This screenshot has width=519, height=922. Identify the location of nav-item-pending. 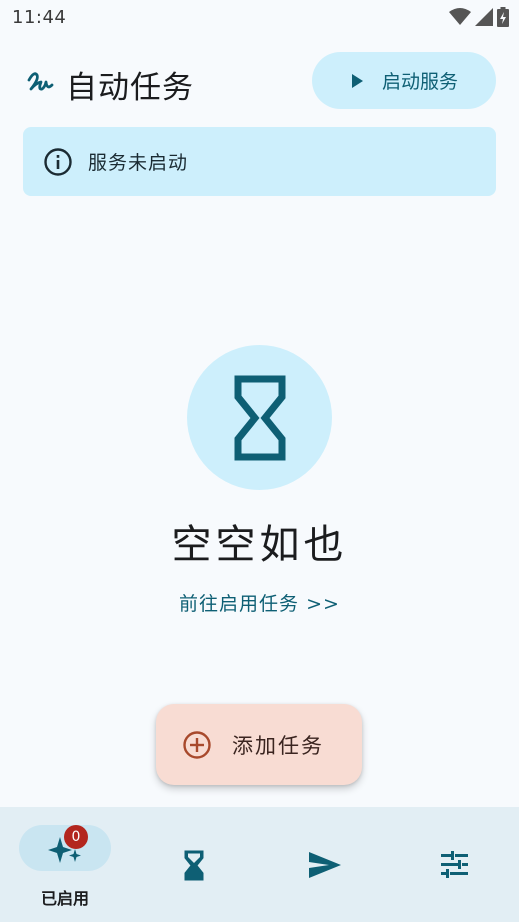
(195, 864).